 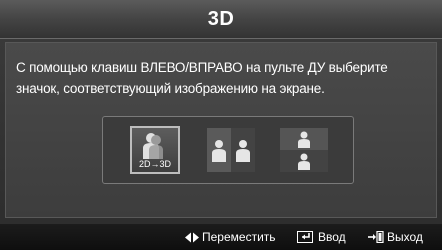 What do you see at coordinates (154, 164) in the screenshot?
I see `mode-2d-to-3d-label: 2D→3D` at bounding box center [154, 164].